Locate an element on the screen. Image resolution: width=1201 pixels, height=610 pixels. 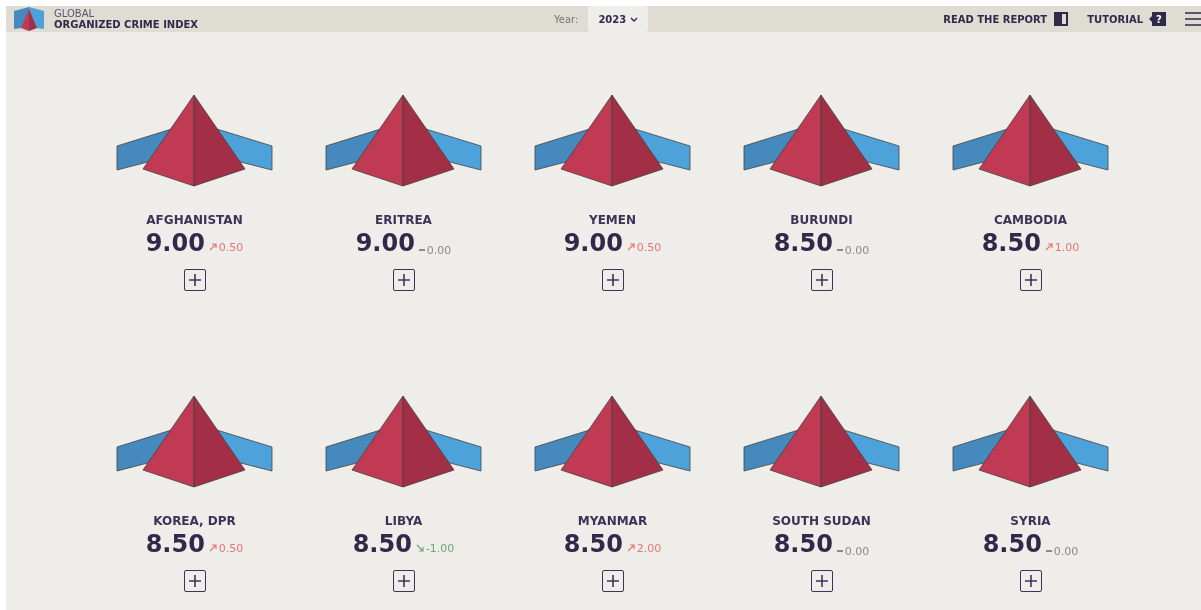
country-name: MYANMAR is located at coordinates (612, 521).